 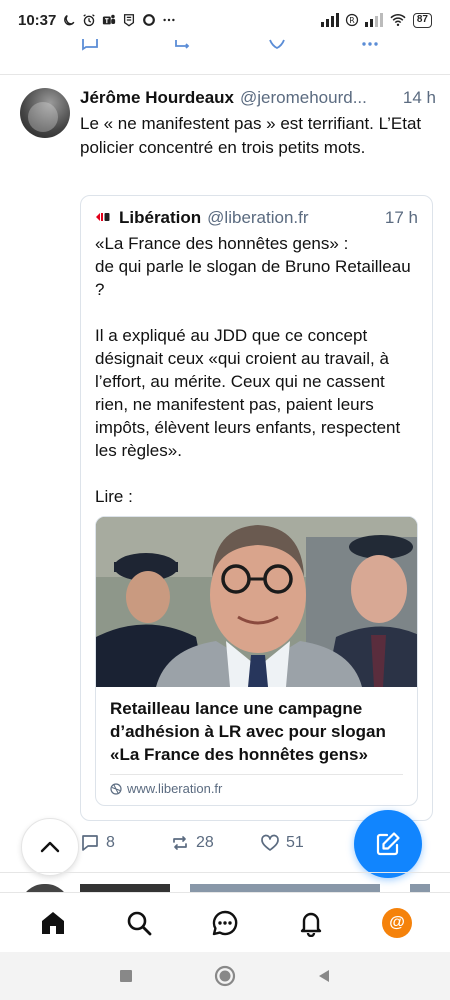 I want to click on link-card-image, so click(x=256, y=602).